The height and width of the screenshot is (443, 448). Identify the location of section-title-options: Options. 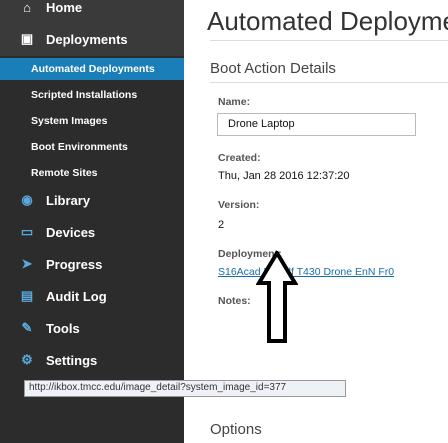
(236, 429).